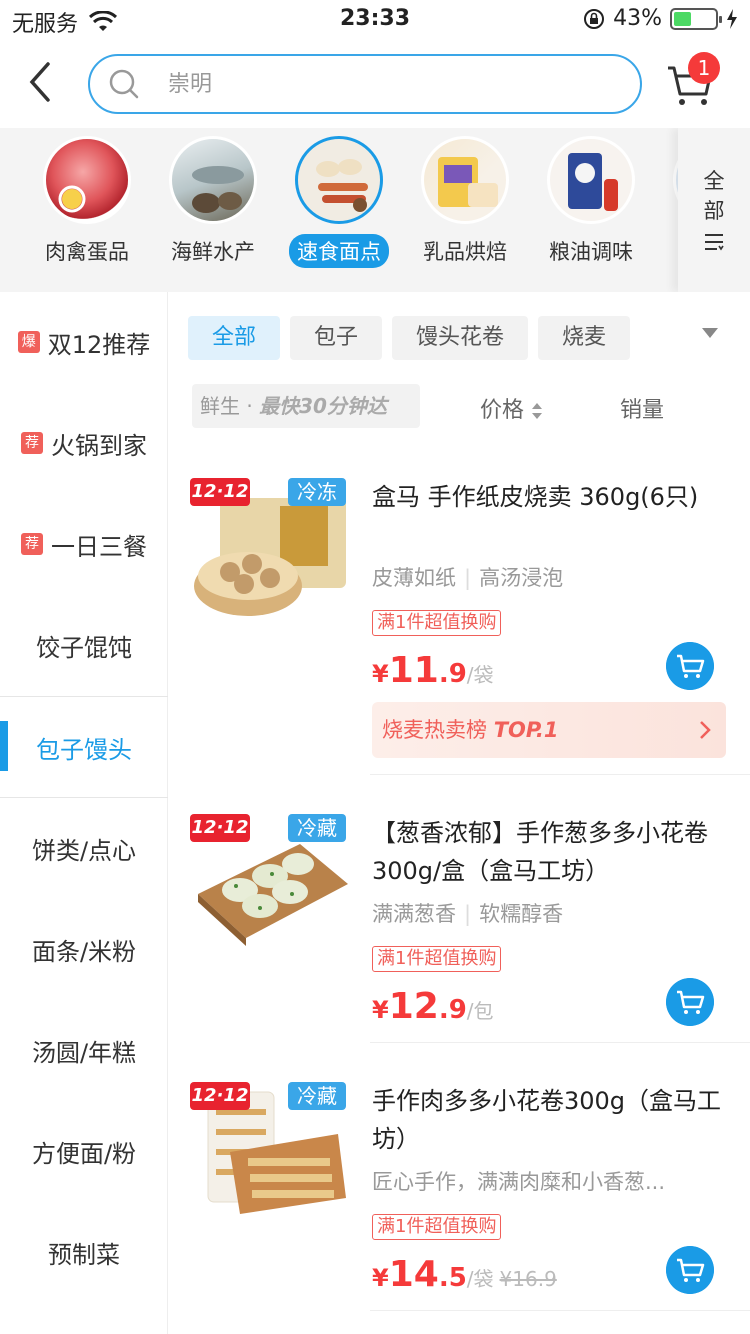 This screenshot has height=1334, width=750. I want to click on header, so click(375, 84).